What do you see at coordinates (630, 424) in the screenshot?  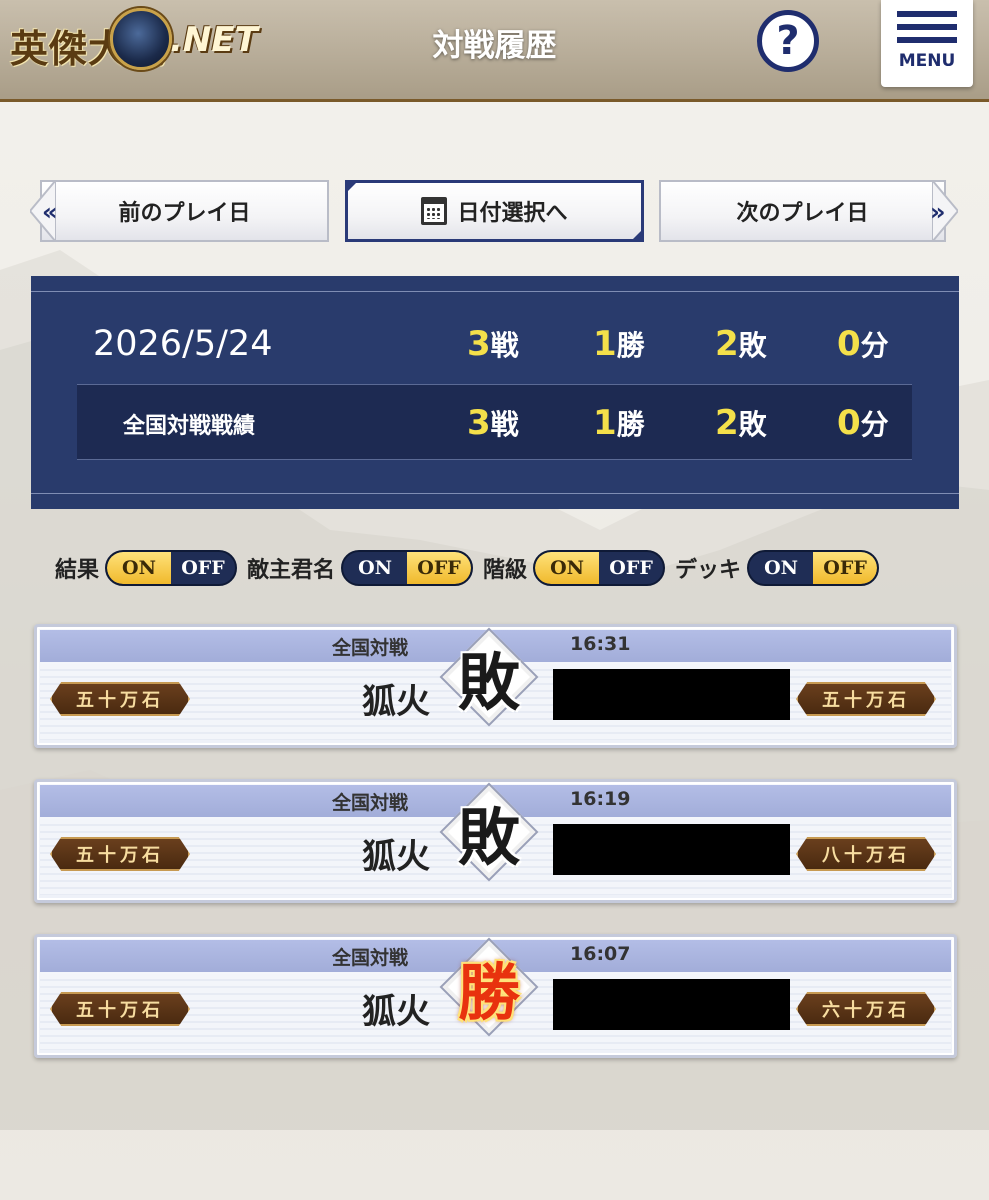 I see `national-wins-unit: 勝` at bounding box center [630, 424].